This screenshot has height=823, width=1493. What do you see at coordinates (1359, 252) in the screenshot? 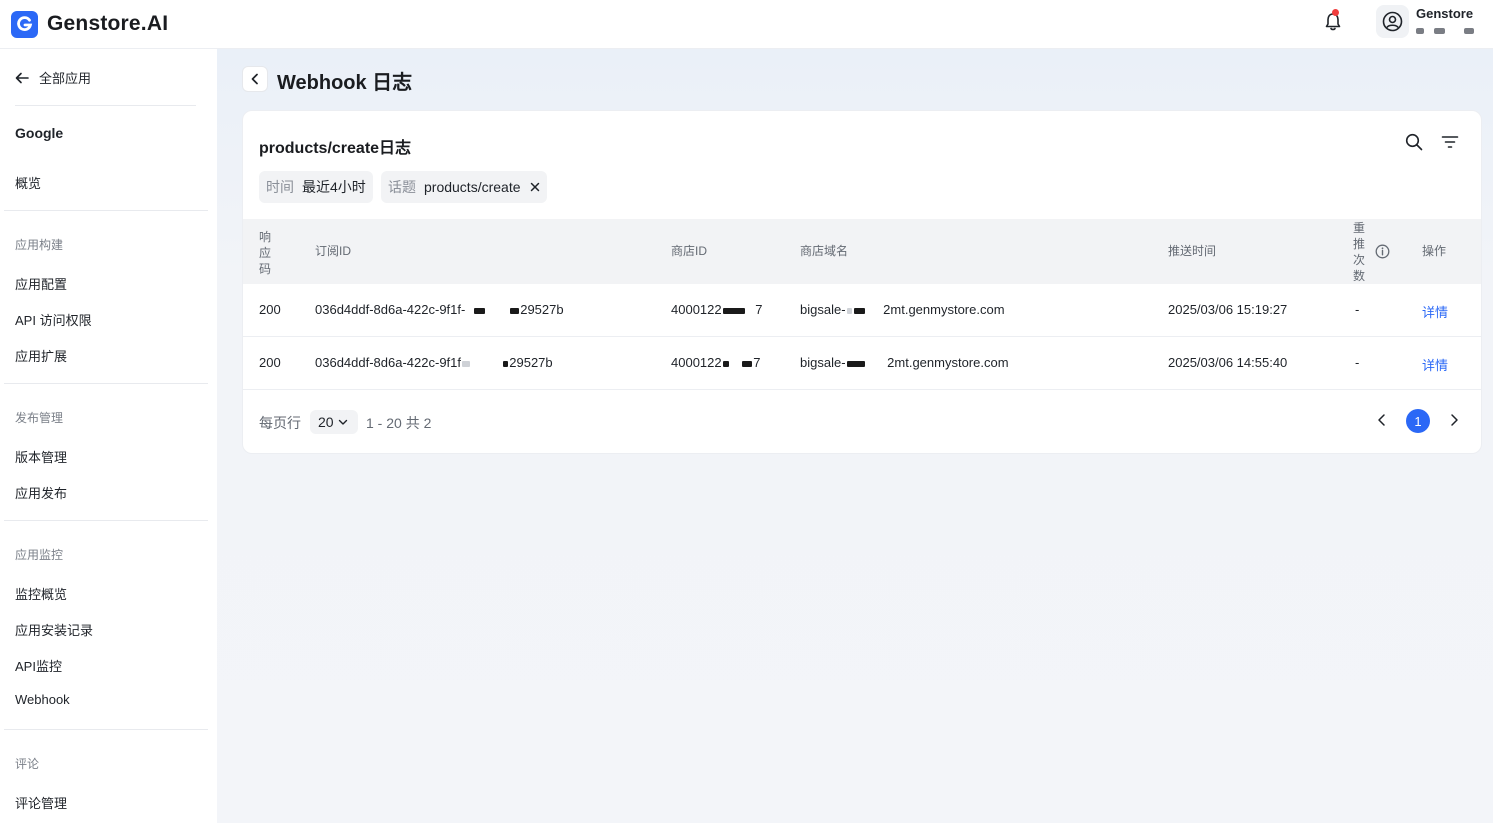
I see `column-header-retries: 重推次数` at bounding box center [1359, 252].